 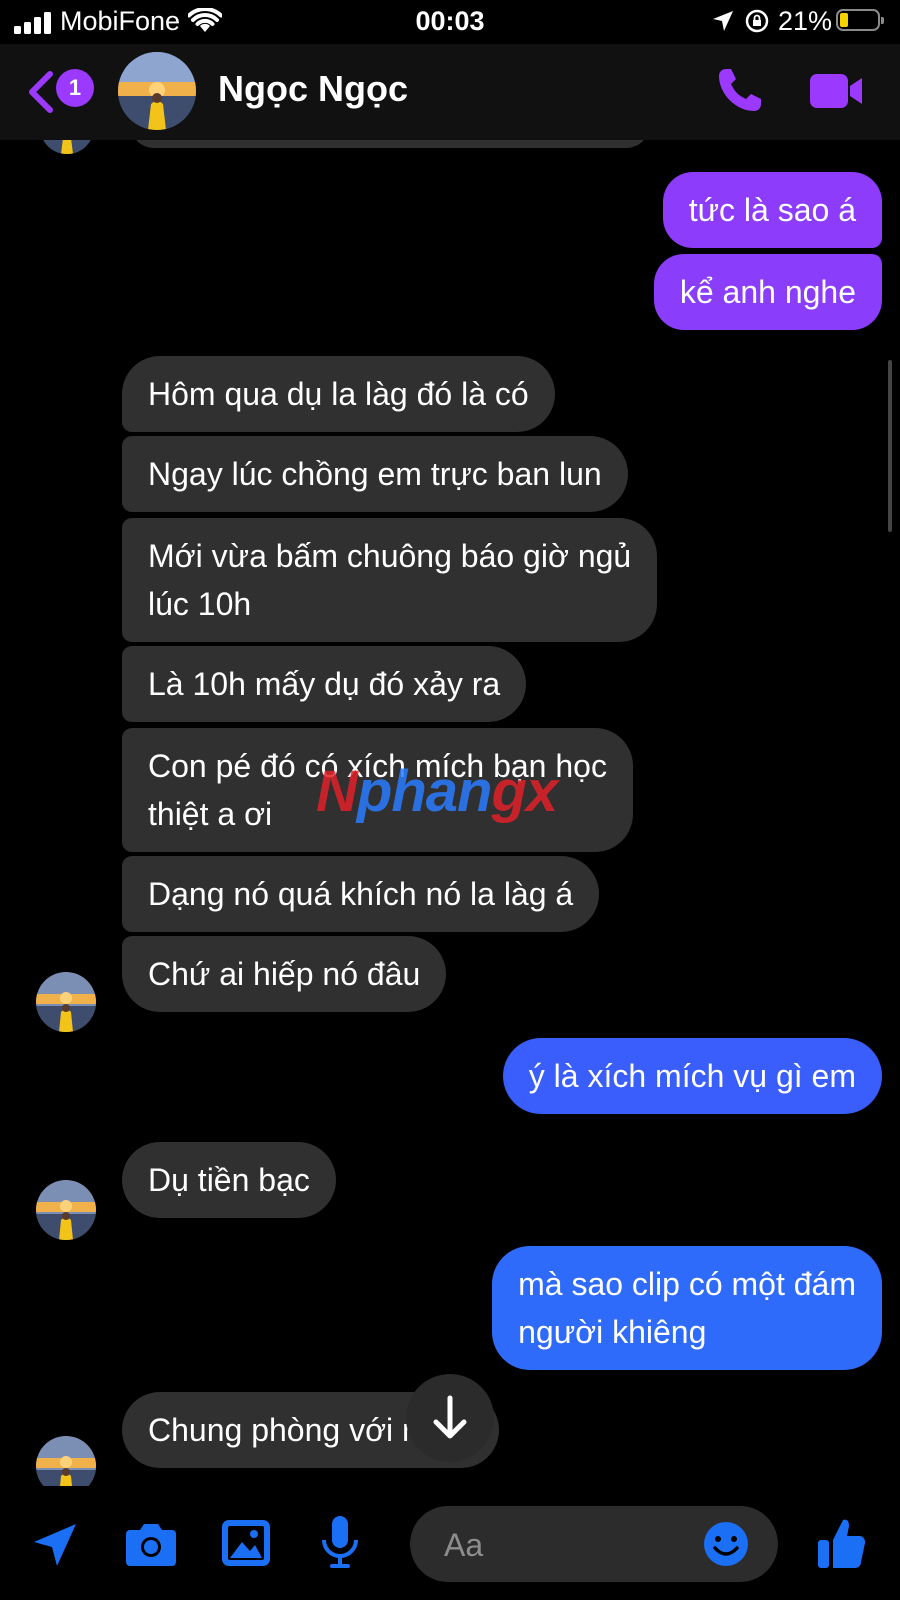 I want to click on battery-percent: 21%, so click(x=805, y=21).